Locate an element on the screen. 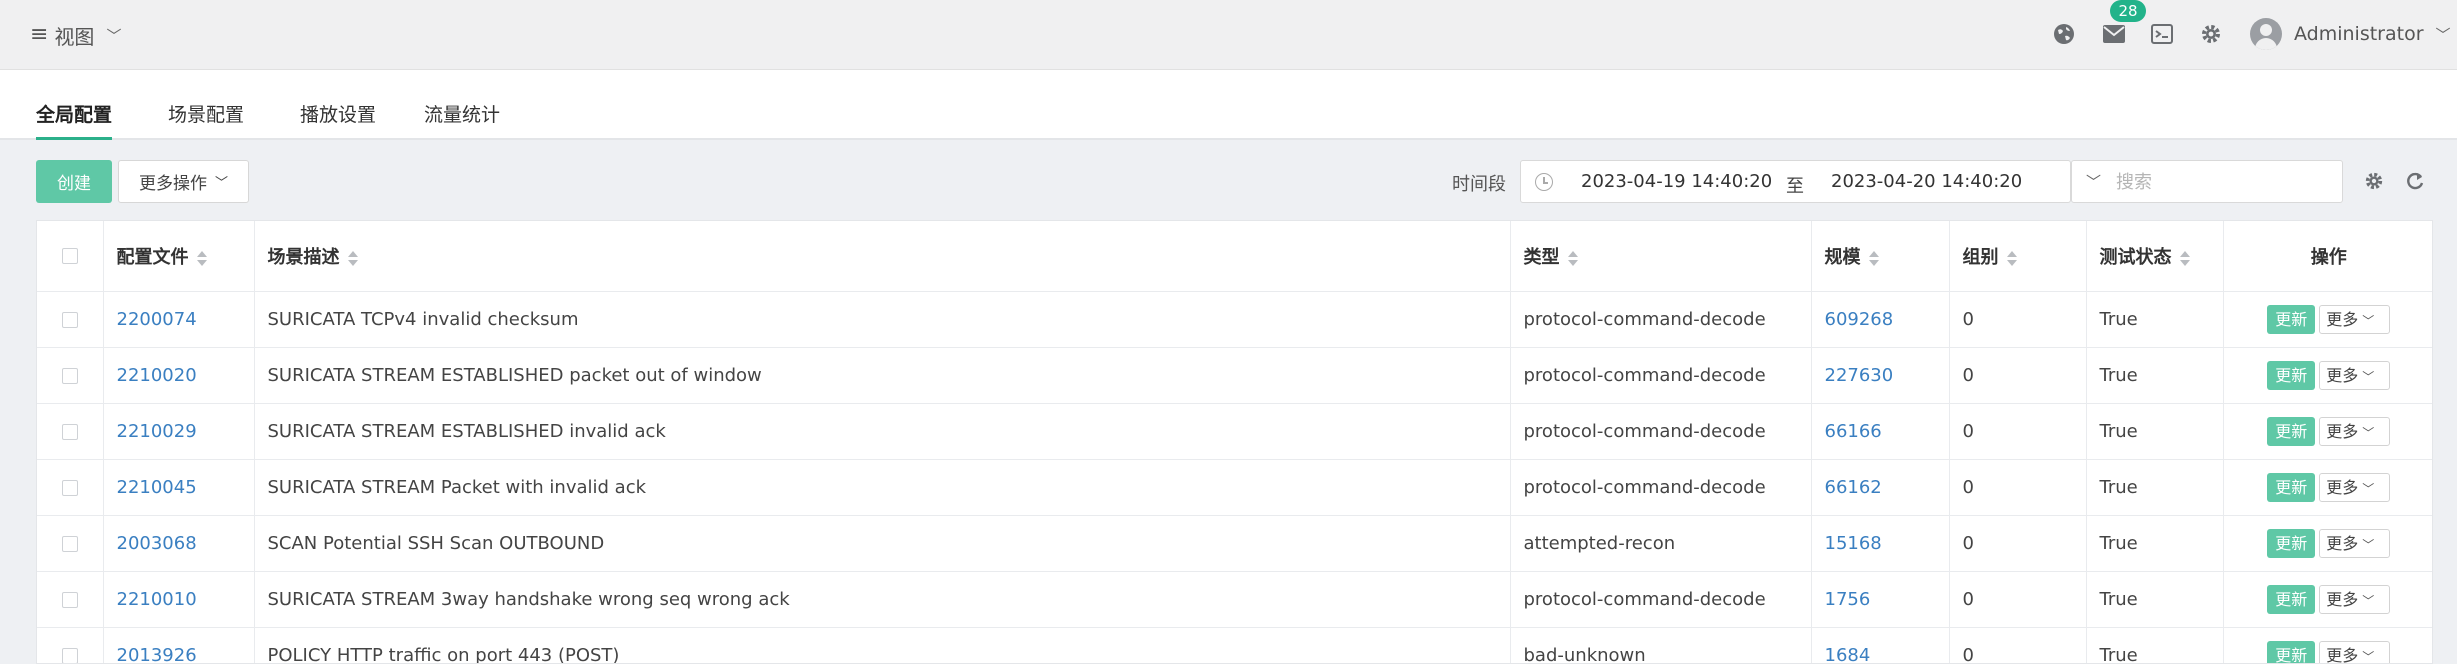  scale-link: 66166 is located at coordinates (1853, 431).